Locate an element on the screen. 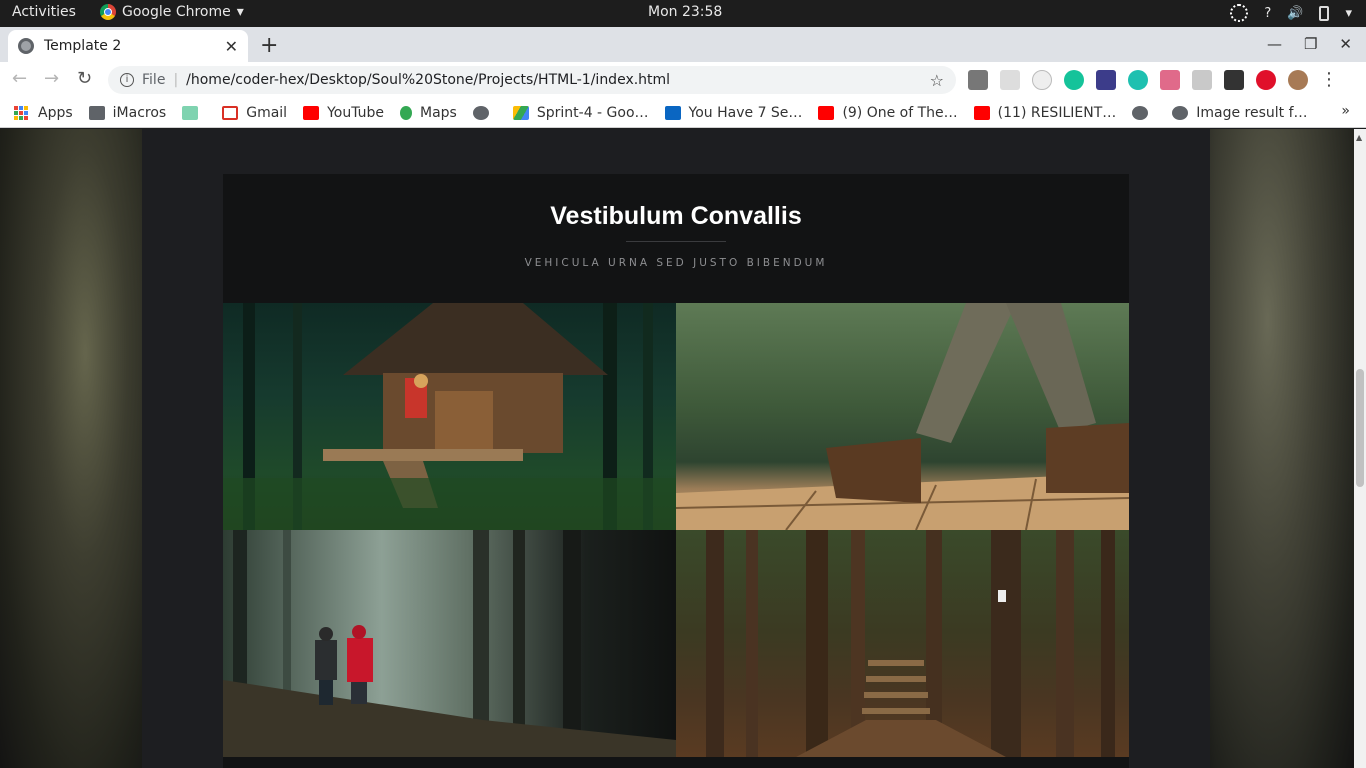  extensions-area: ⋮ is located at coordinates (1153, 79).